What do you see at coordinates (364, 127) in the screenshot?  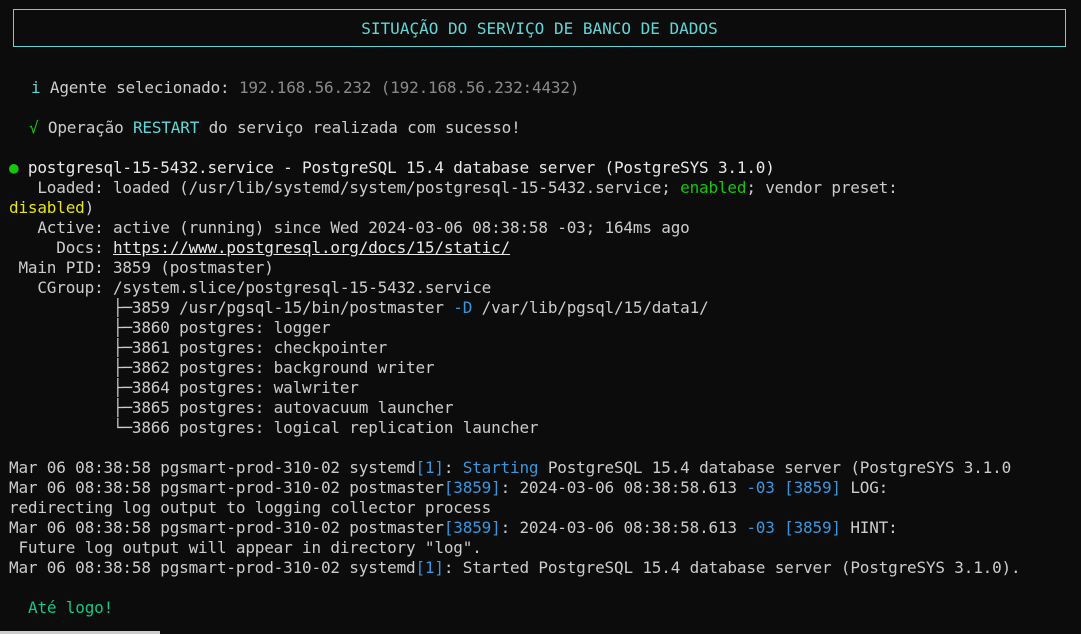 I see `success-suffix: do serviço realizada com sucesso!` at bounding box center [364, 127].